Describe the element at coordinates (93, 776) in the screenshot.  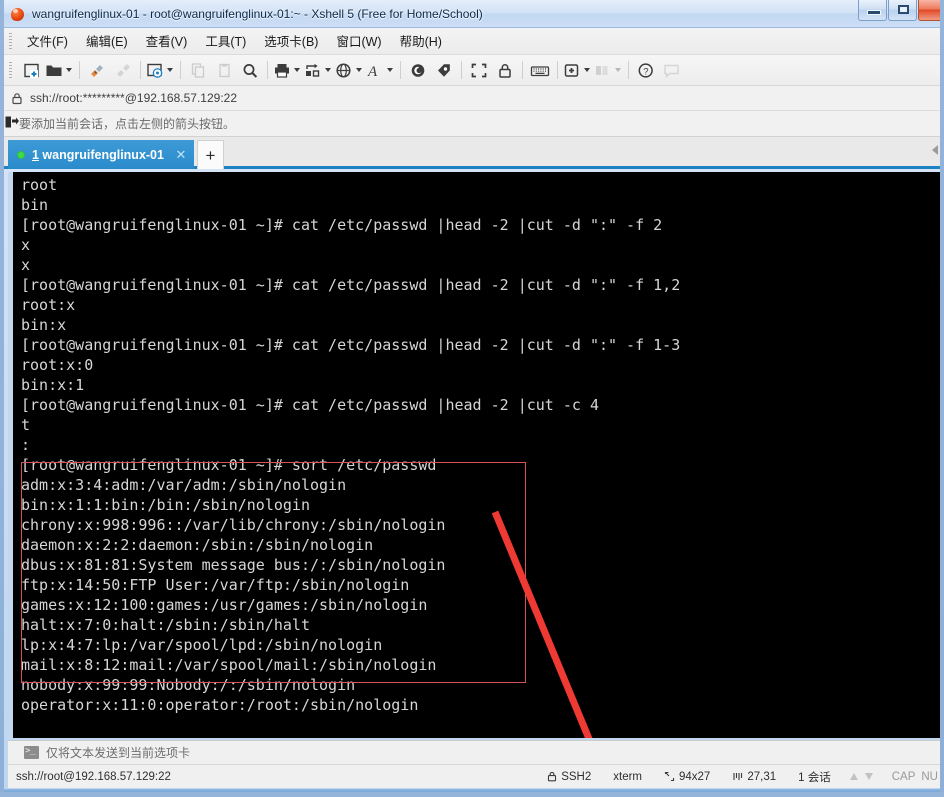
I see `status-connection: ssh://root@192.168.57.129:22` at that location.